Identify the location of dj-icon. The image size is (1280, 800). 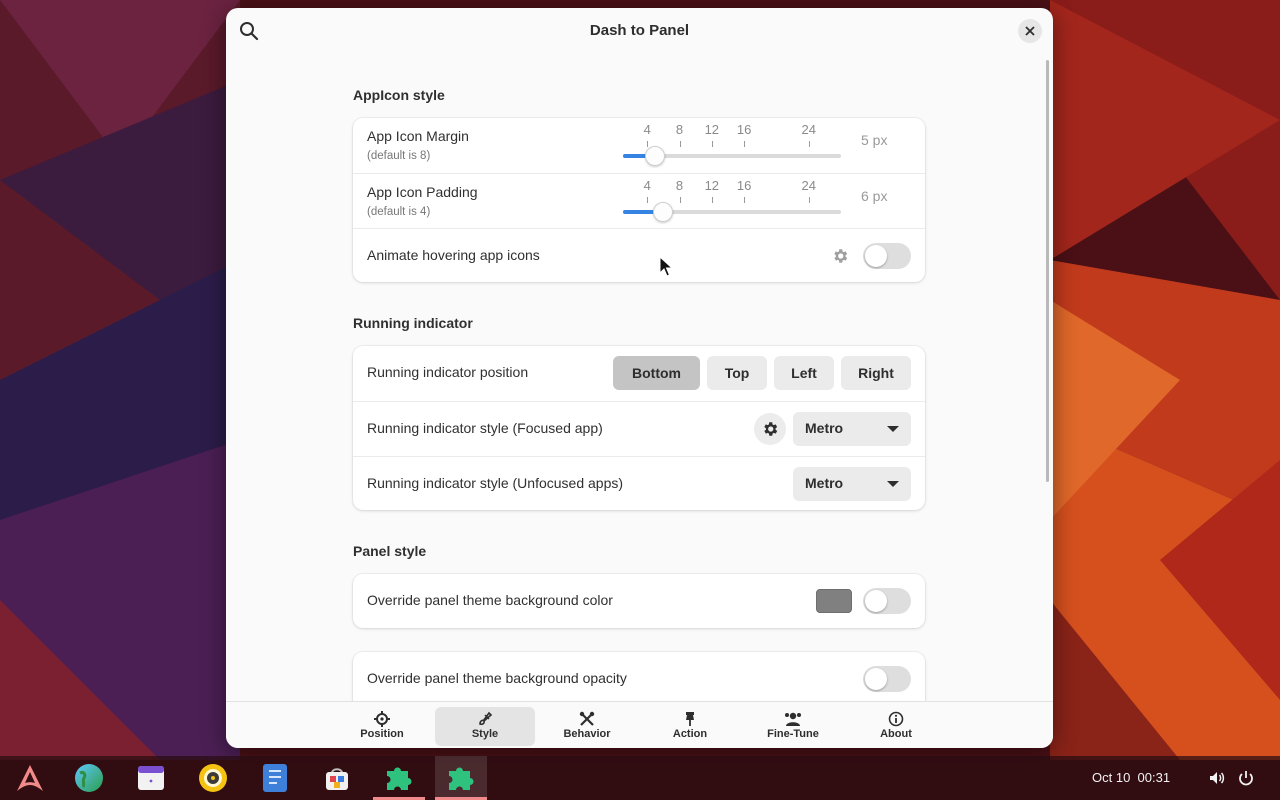
(793, 719).